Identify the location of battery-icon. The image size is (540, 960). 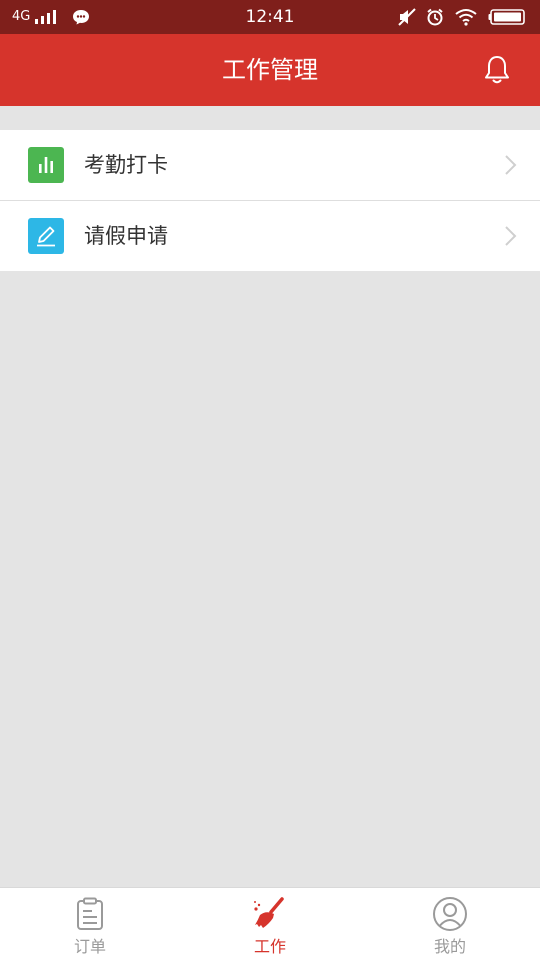
(506, 17).